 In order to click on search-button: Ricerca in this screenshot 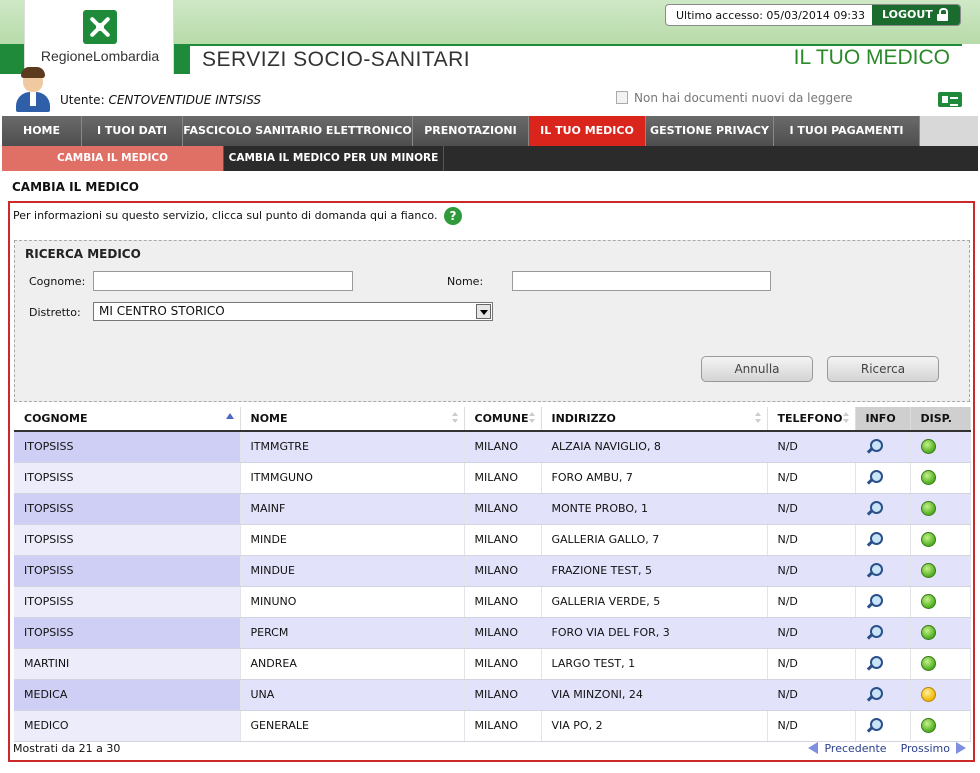, I will do `click(883, 369)`.